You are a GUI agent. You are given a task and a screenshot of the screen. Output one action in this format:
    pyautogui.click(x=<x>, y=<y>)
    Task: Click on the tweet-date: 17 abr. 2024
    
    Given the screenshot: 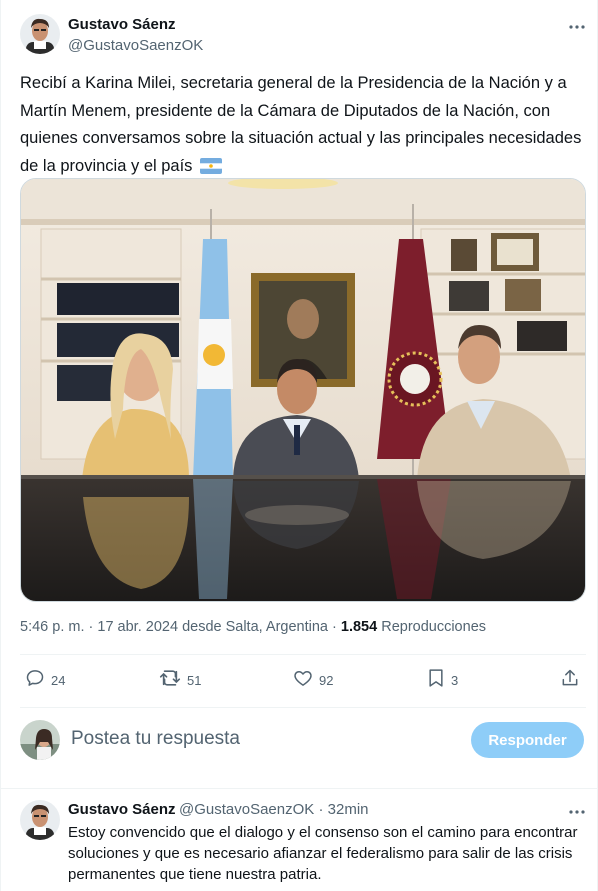 What is the action you would take?
    pyautogui.click(x=137, y=627)
    